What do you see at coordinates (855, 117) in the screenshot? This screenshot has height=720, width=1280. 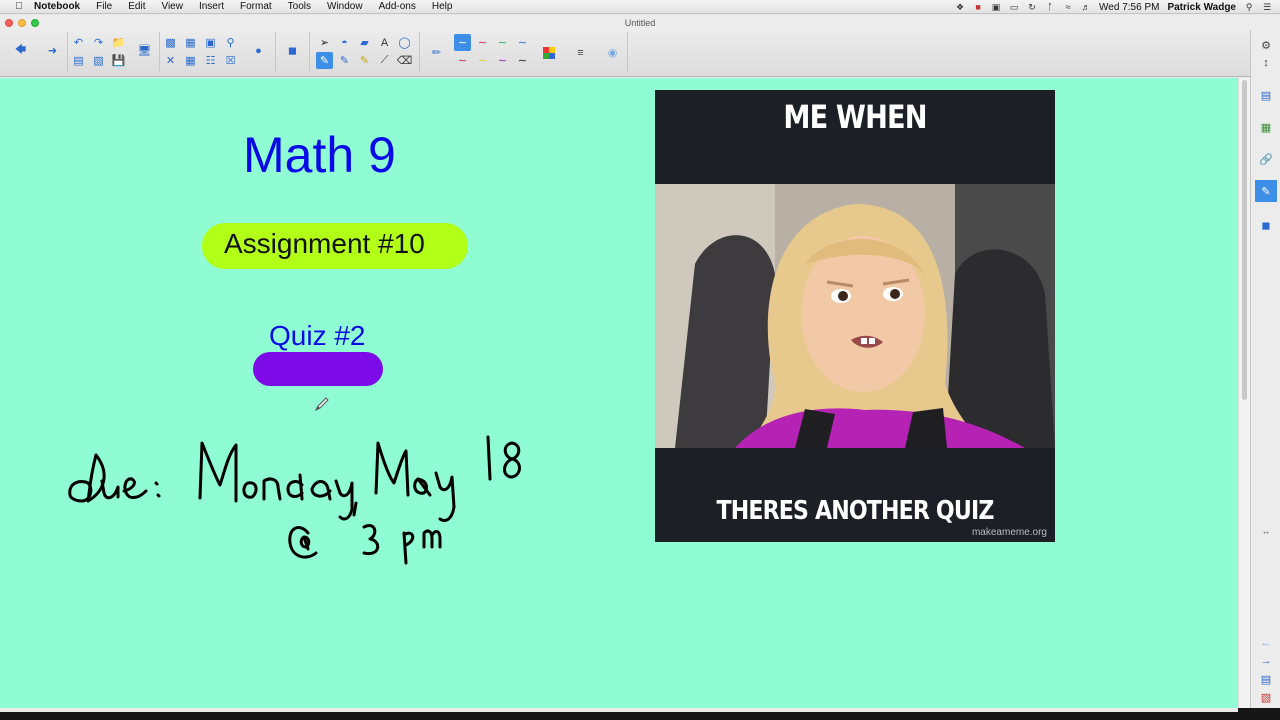 I see `meme-top-text: ME WHEN` at bounding box center [855, 117].